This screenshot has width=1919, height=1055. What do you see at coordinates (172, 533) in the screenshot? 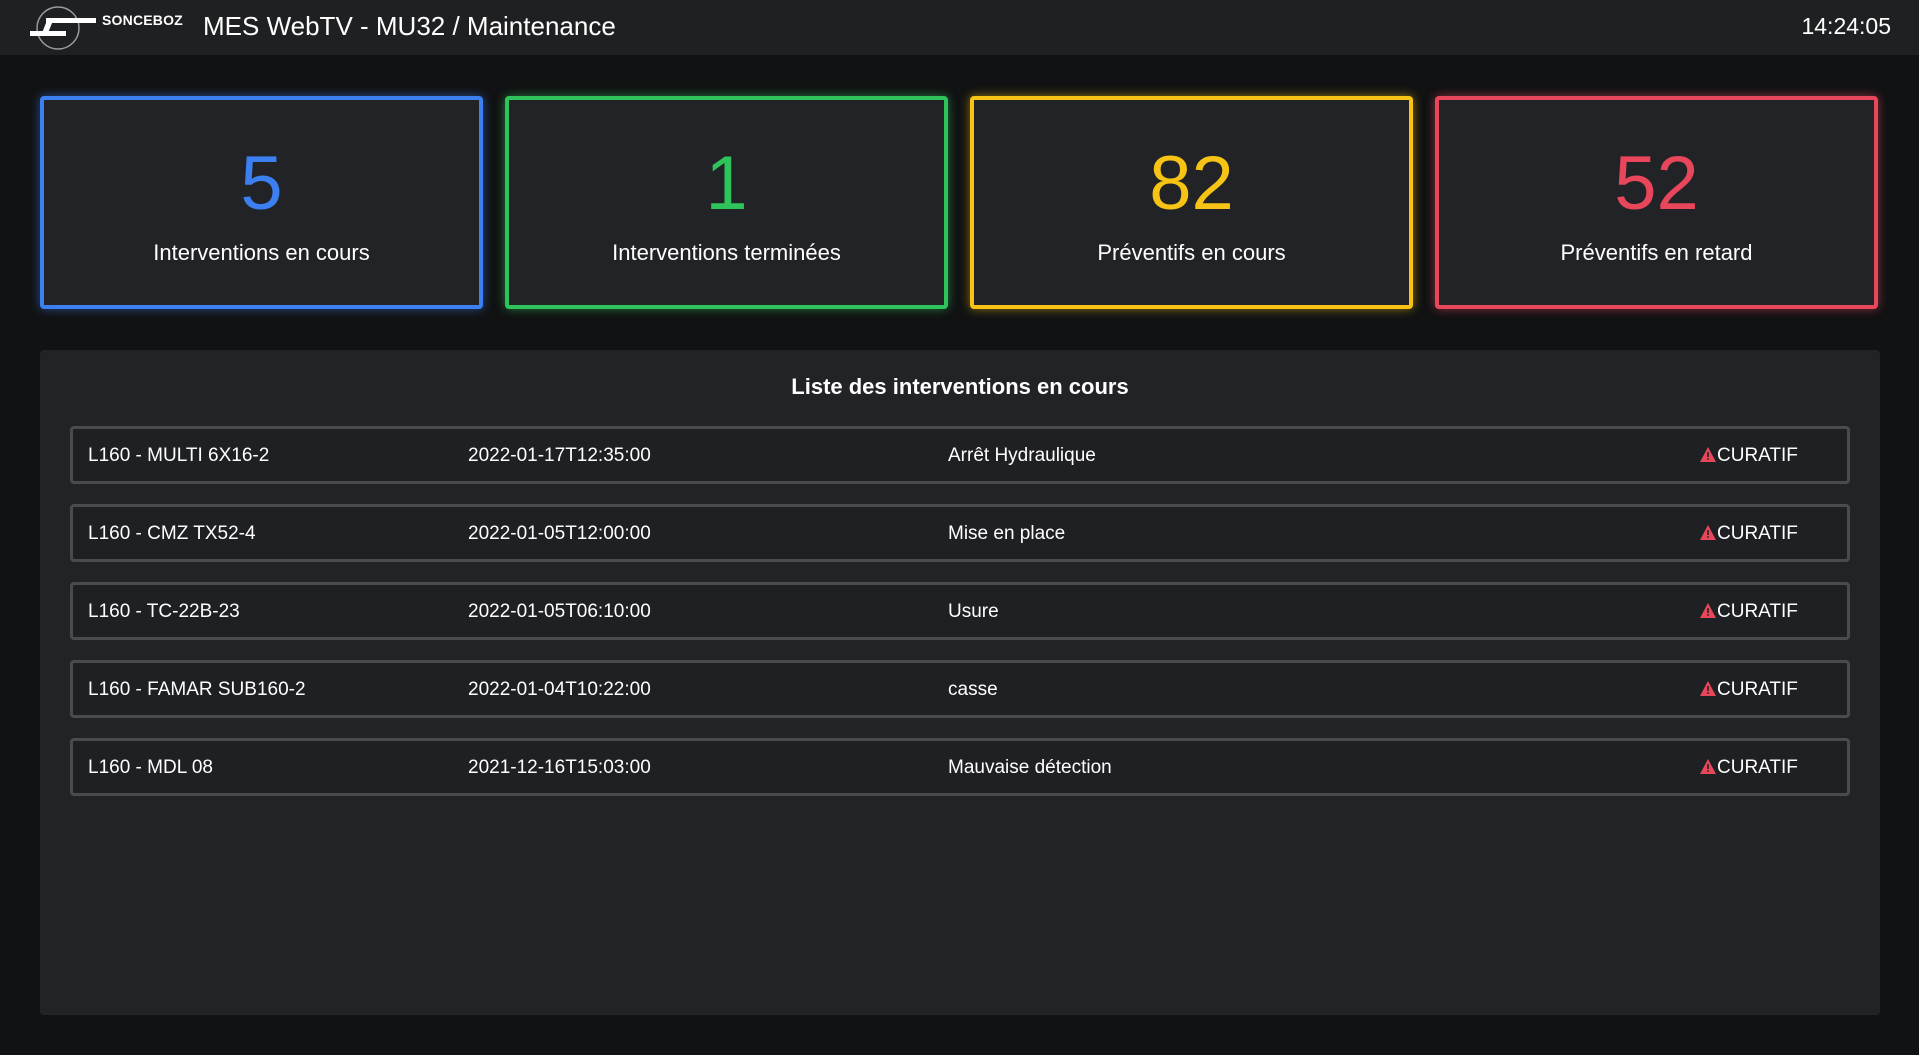
I see `machine-name: L160 - CMZ TX52-4` at bounding box center [172, 533].